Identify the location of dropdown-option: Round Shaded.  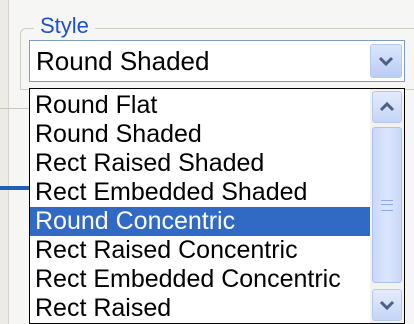
(201, 134).